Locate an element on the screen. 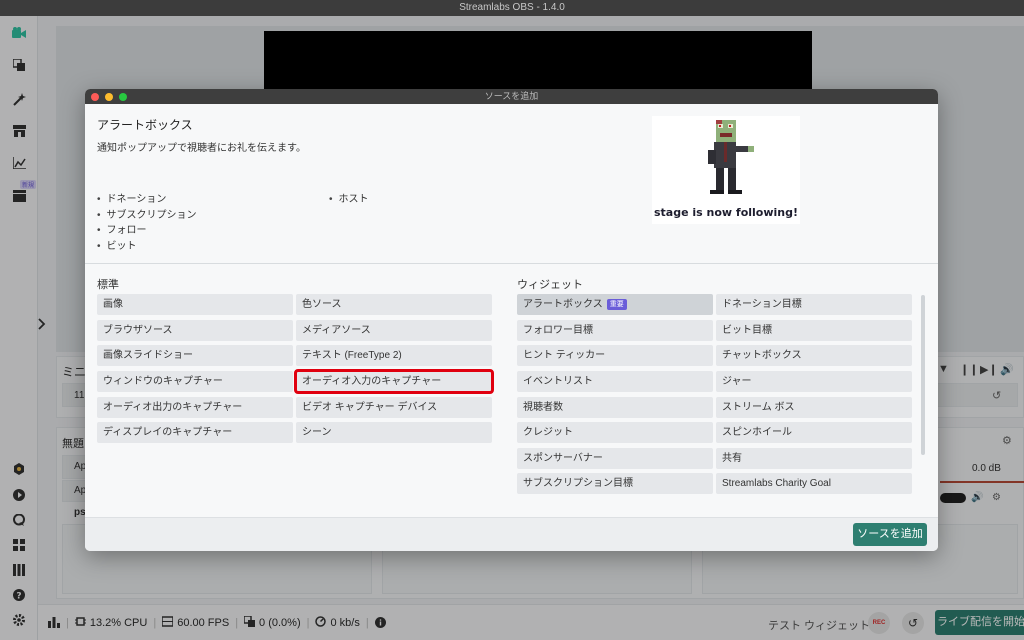 The width and height of the screenshot is (1024, 640). zombie-character-icon is located at coordinates (731, 157).